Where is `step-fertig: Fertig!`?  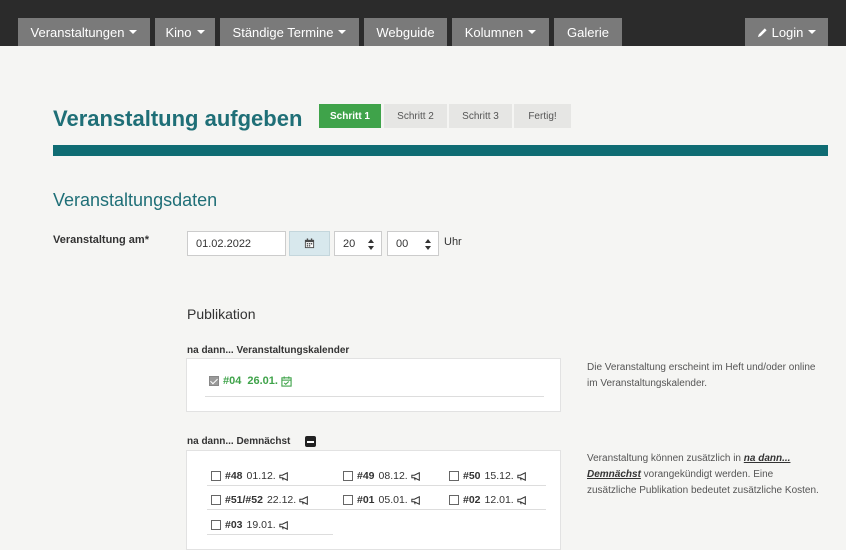
step-fertig: Fertig! is located at coordinates (542, 116).